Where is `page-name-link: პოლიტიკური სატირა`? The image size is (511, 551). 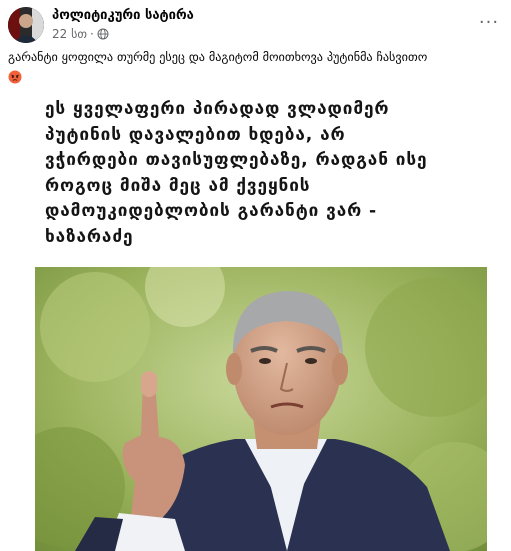
page-name-link: პოლიტიკური სატირა is located at coordinates (123, 15).